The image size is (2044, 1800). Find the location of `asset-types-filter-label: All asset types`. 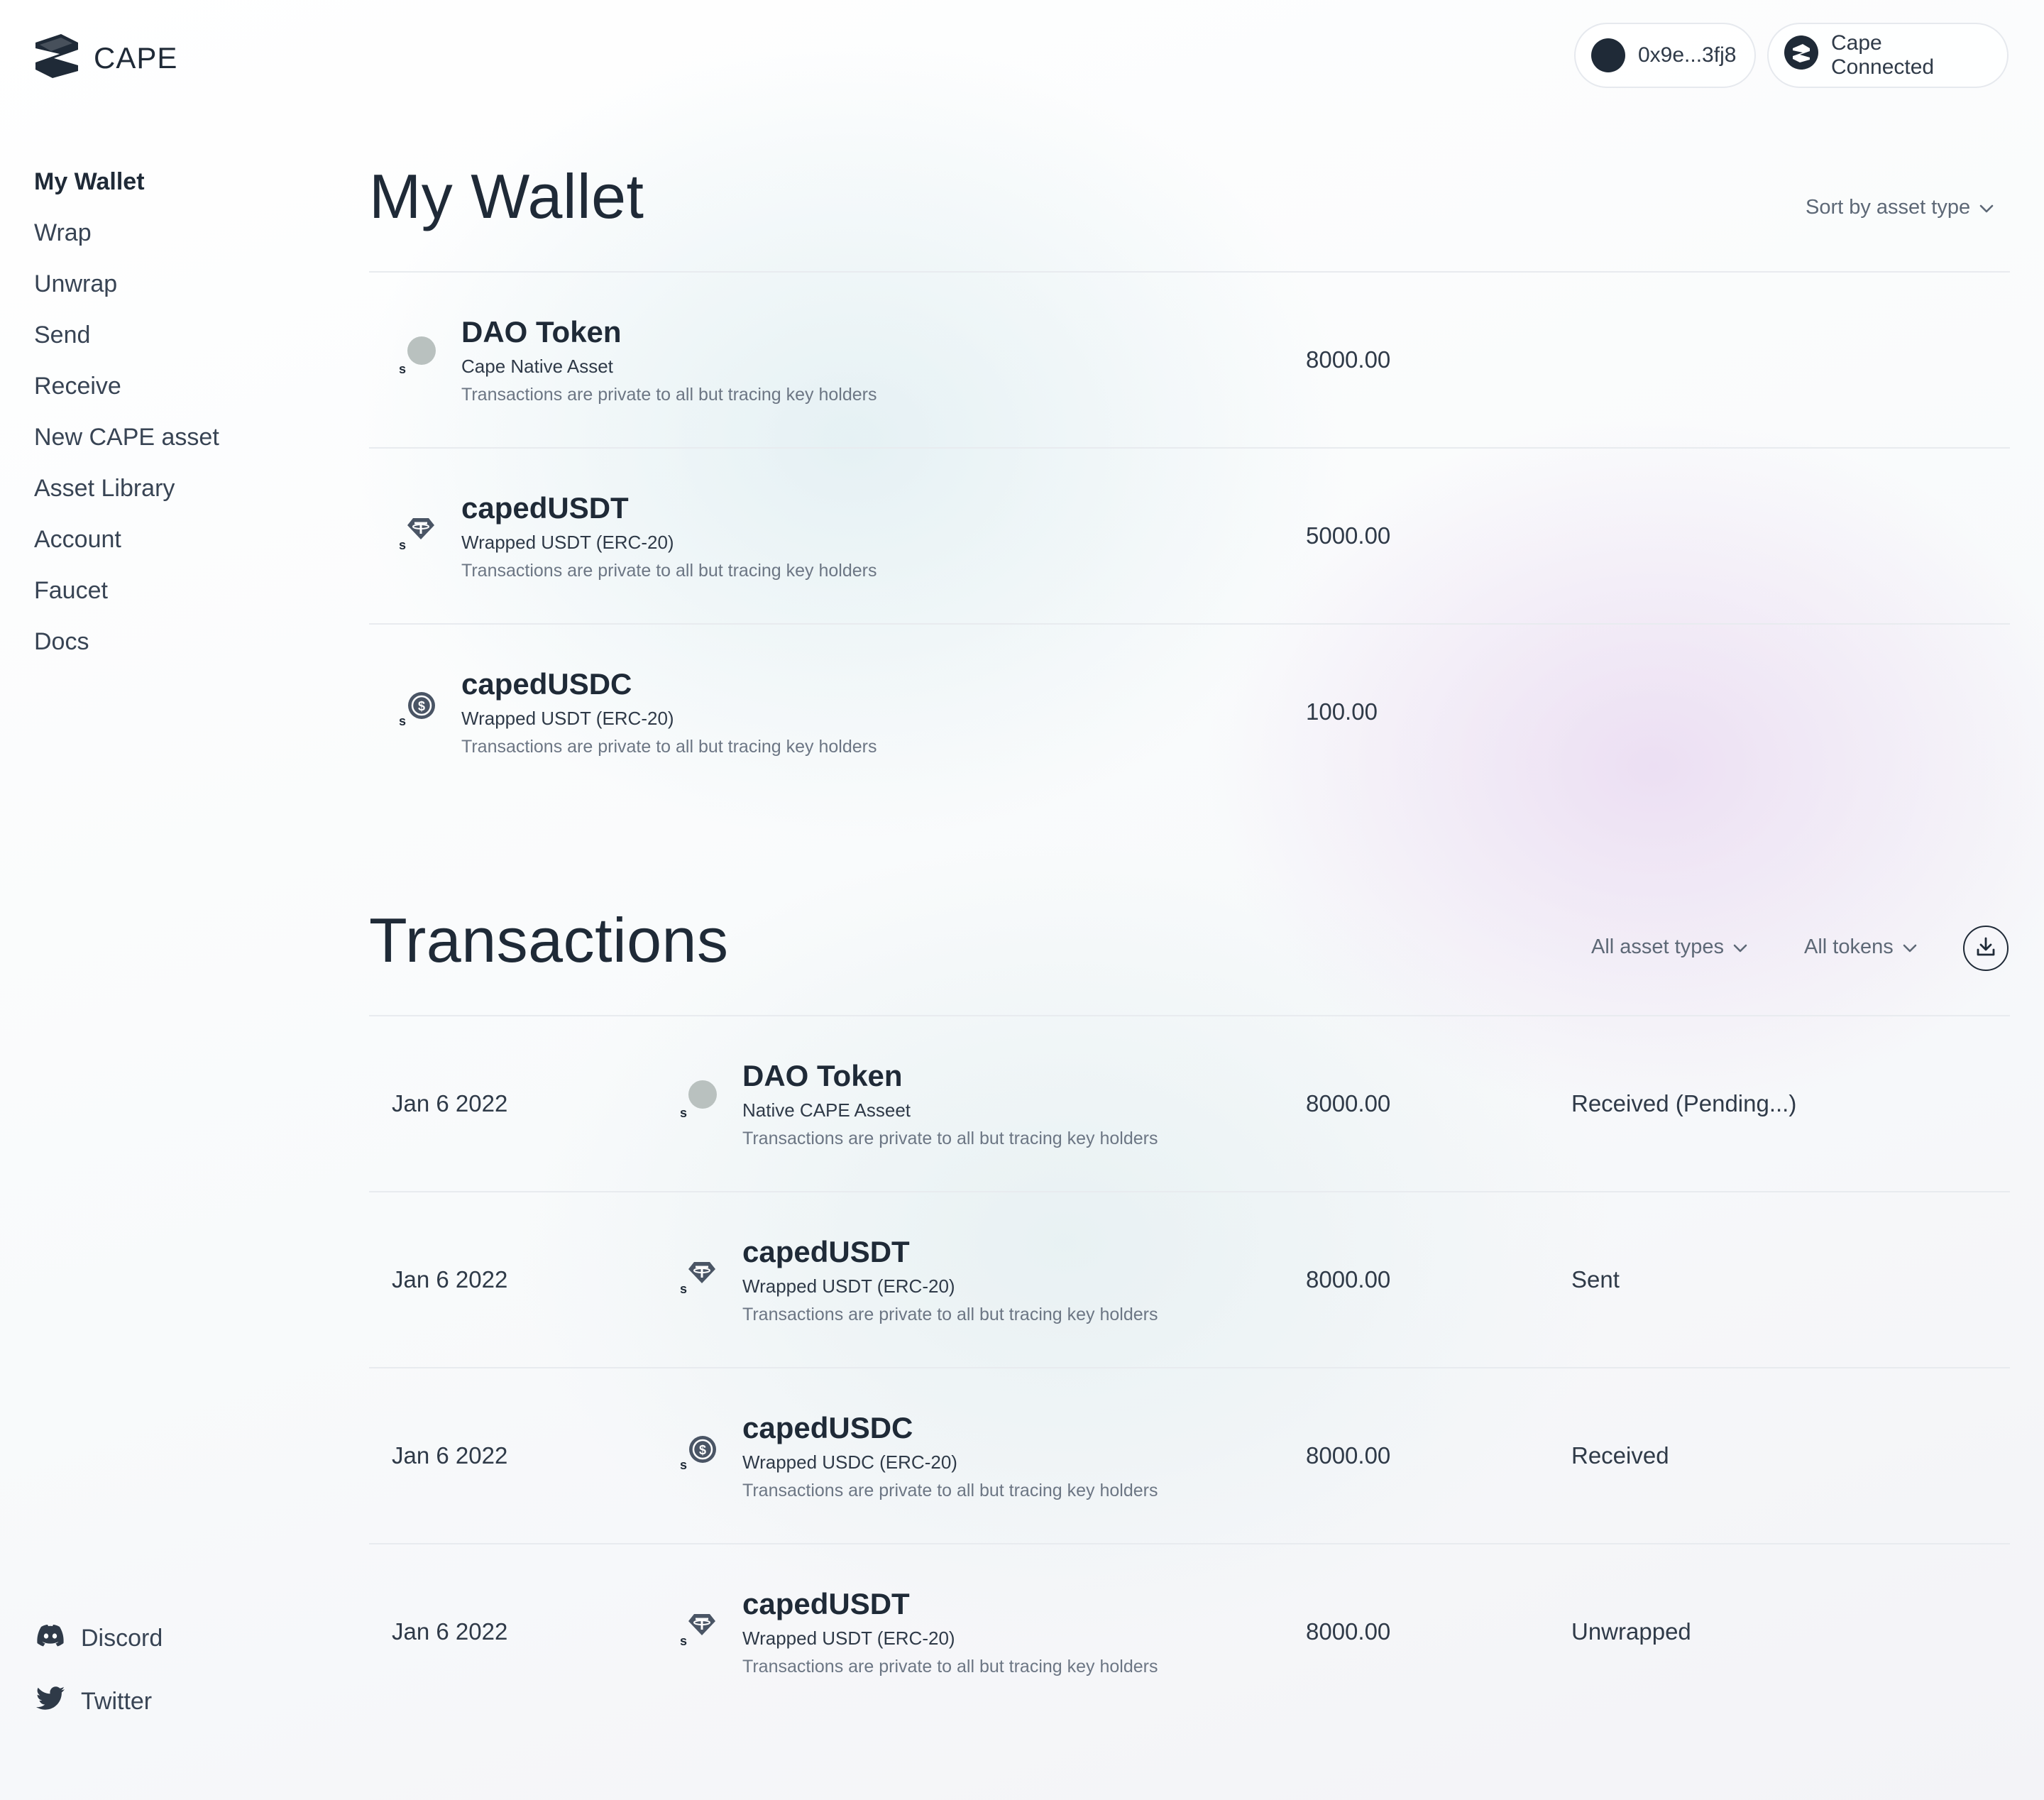

asset-types-filter-label: All asset types is located at coordinates (1657, 946).